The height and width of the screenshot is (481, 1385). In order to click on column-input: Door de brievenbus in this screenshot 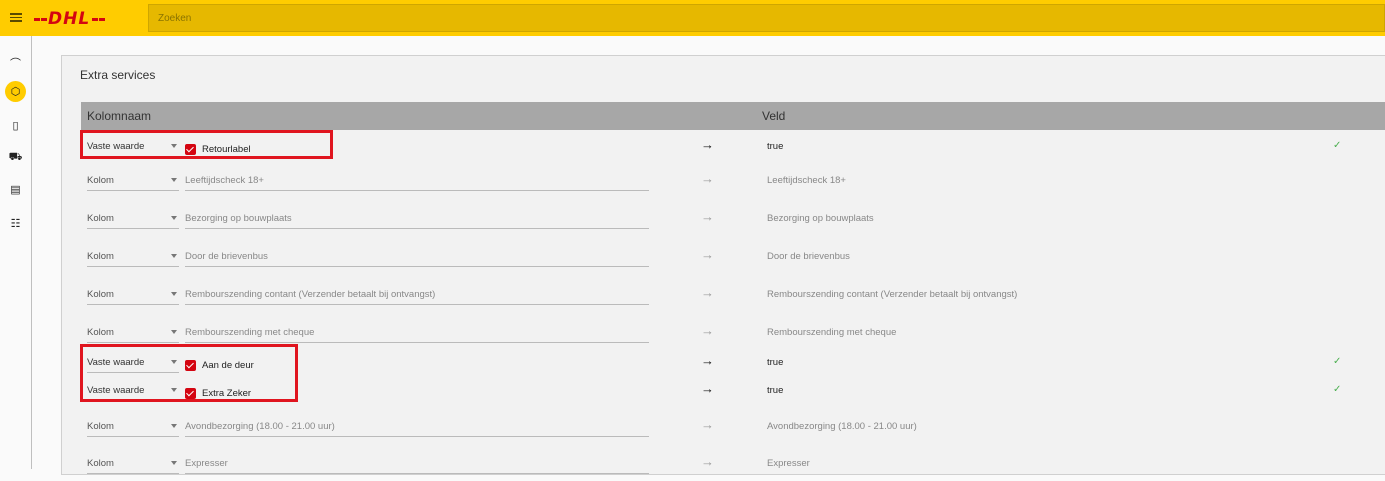, I will do `click(417, 255)`.